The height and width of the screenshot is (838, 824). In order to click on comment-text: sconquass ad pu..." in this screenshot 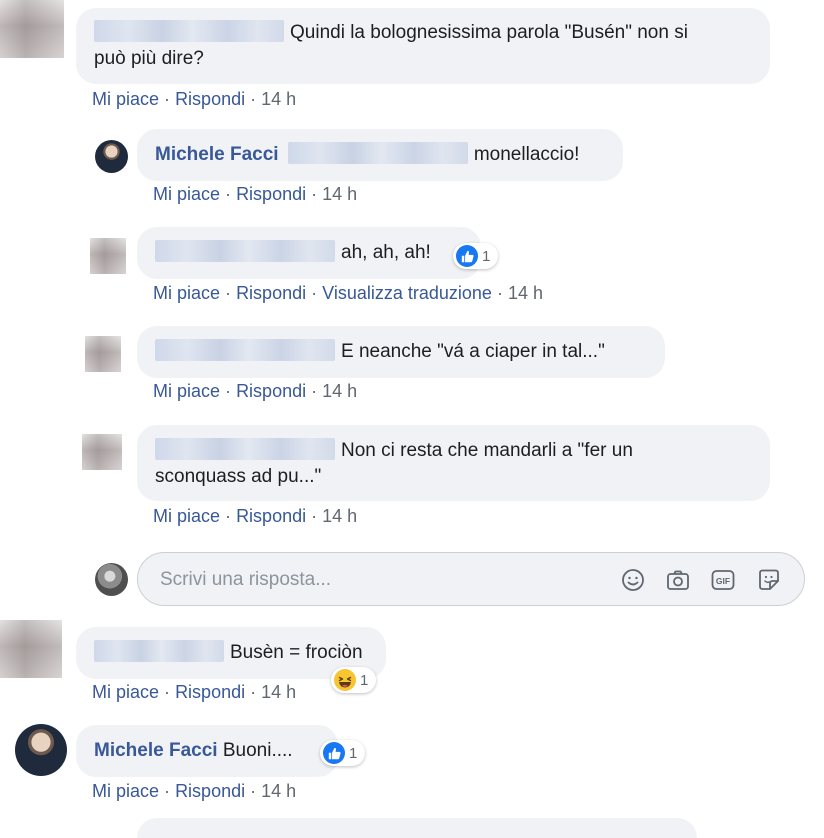, I will do `click(238, 476)`.